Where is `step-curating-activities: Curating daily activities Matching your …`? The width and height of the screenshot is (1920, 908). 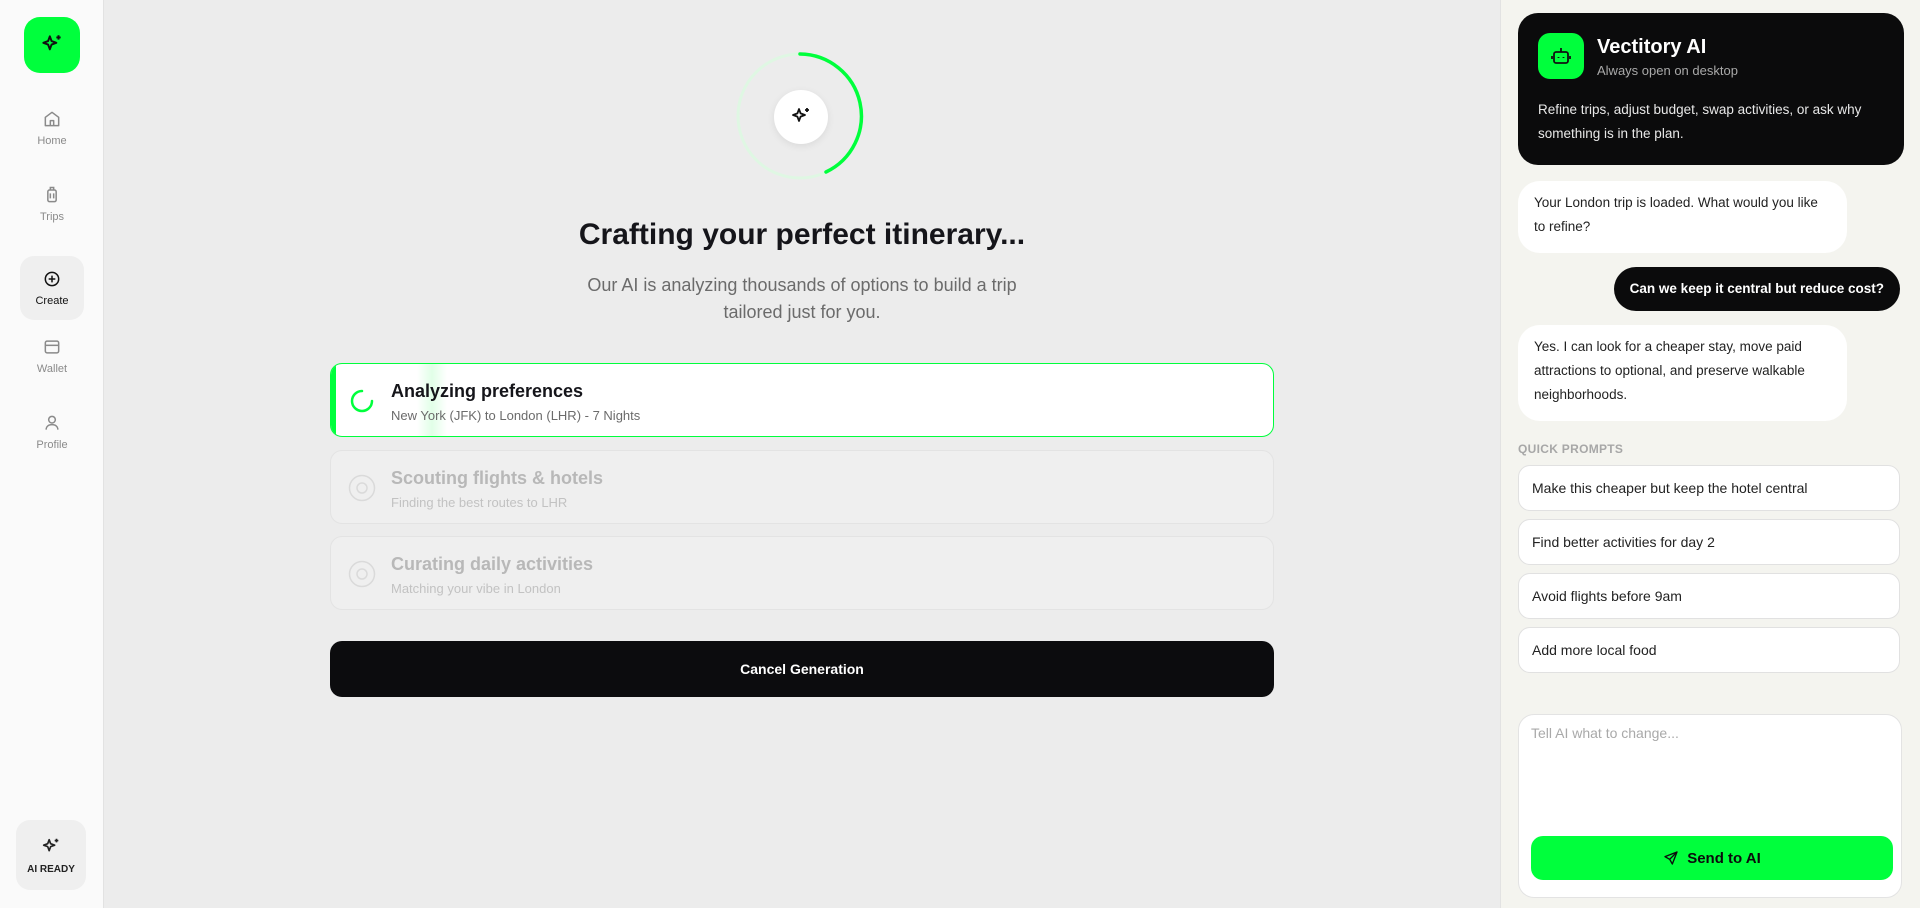
step-curating-activities: Curating daily activities Matching your … is located at coordinates (802, 573).